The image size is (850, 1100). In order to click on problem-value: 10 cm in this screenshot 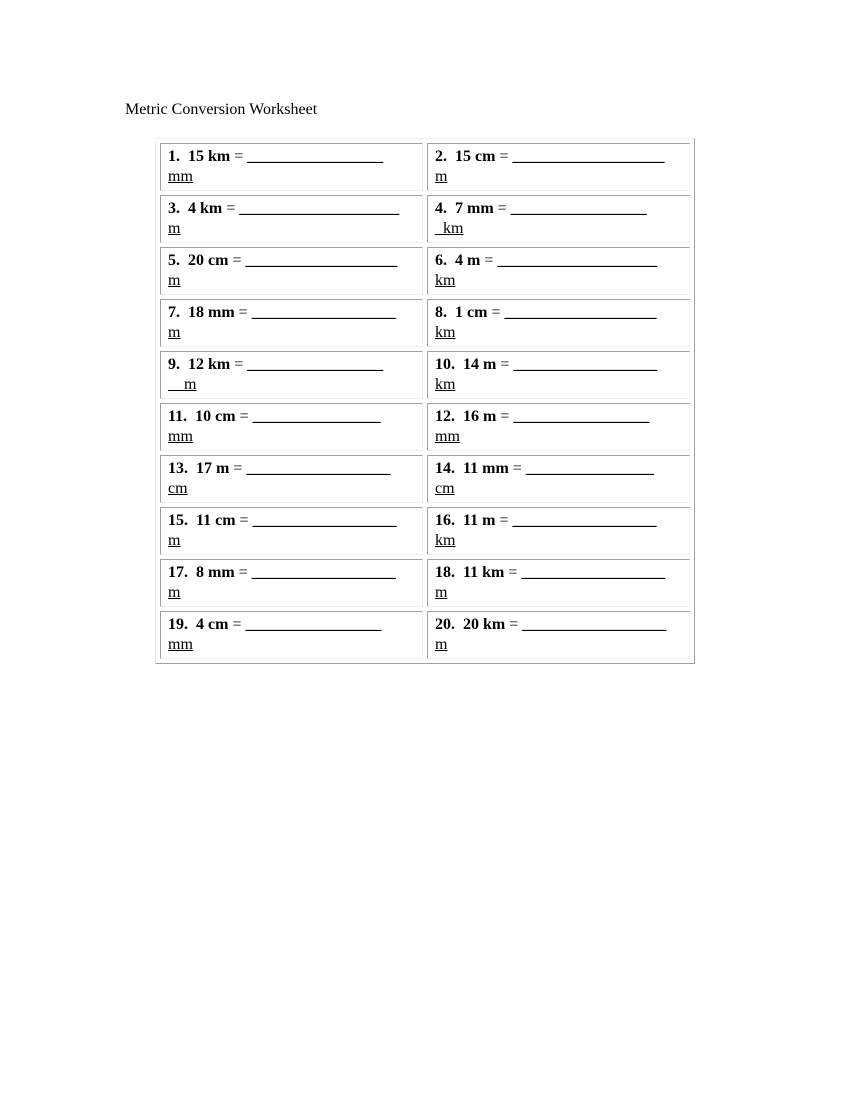, I will do `click(215, 416)`.